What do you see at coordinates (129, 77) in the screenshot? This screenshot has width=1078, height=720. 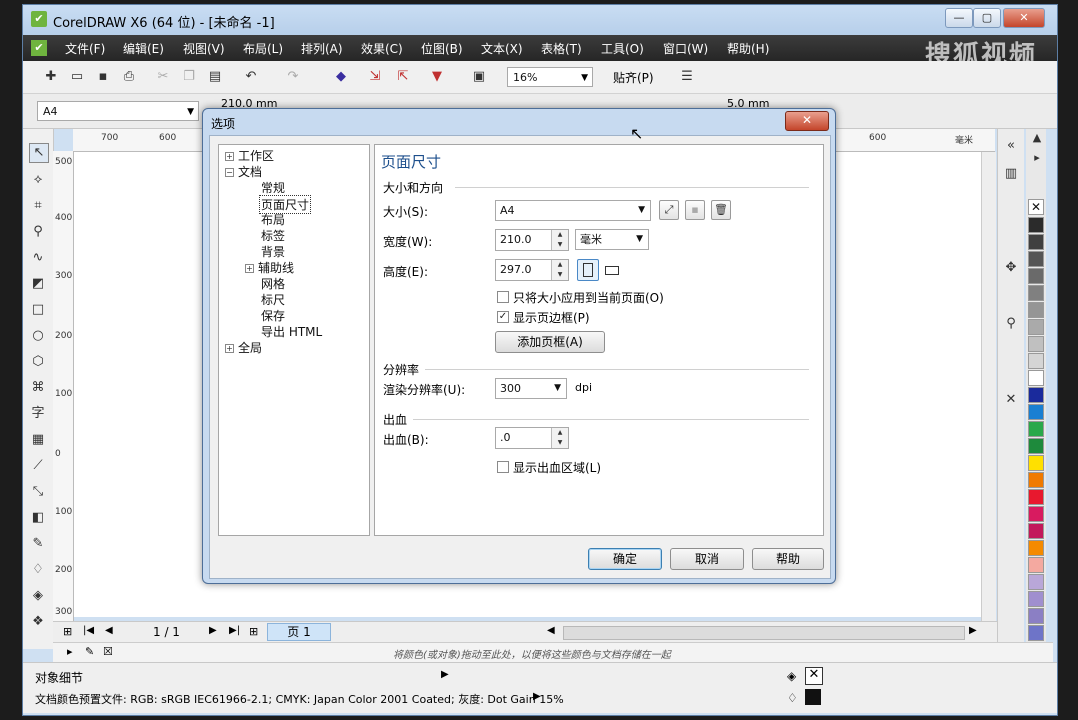 I see `print-icon: ⎙` at bounding box center [129, 77].